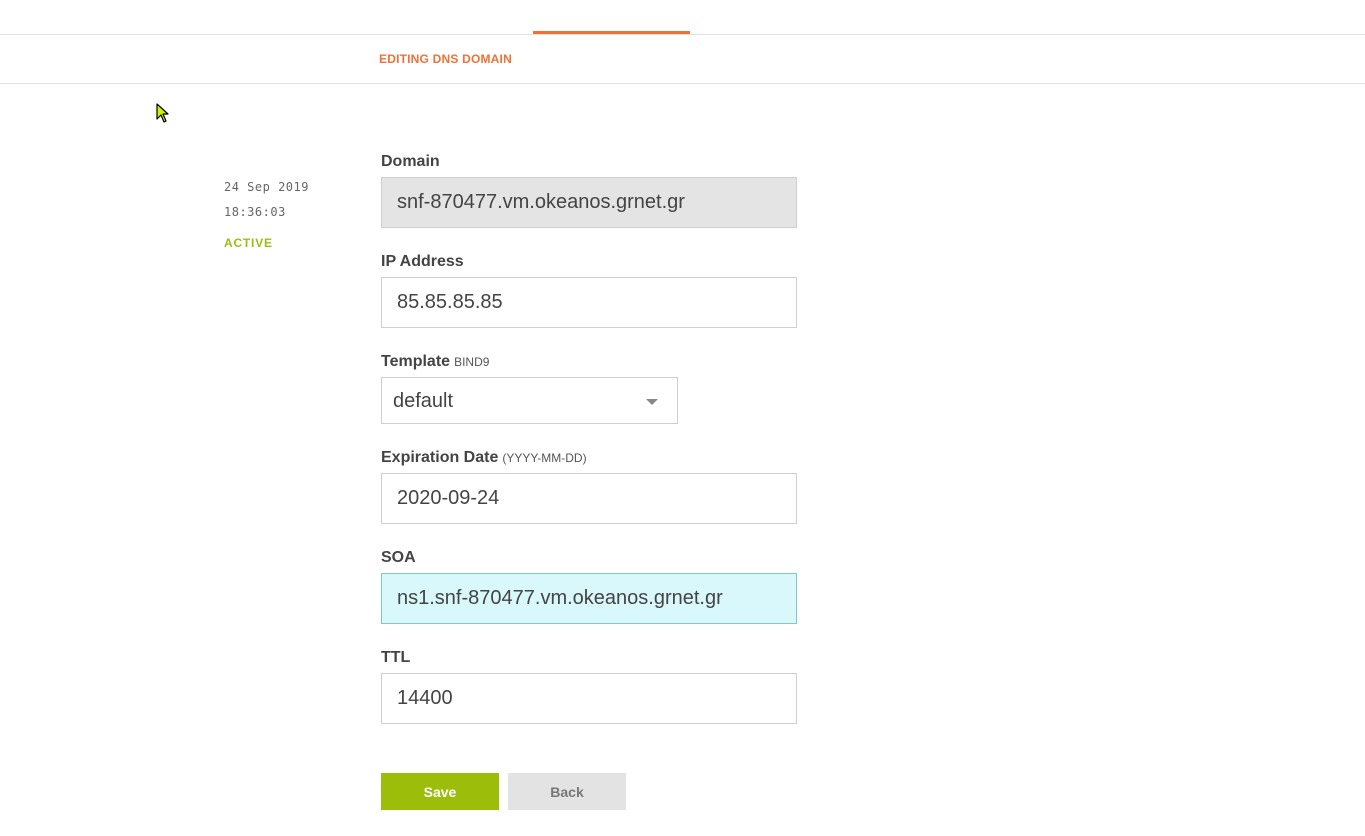  What do you see at coordinates (416, 361) in the screenshot?
I see `template-label: Template` at bounding box center [416, 361].